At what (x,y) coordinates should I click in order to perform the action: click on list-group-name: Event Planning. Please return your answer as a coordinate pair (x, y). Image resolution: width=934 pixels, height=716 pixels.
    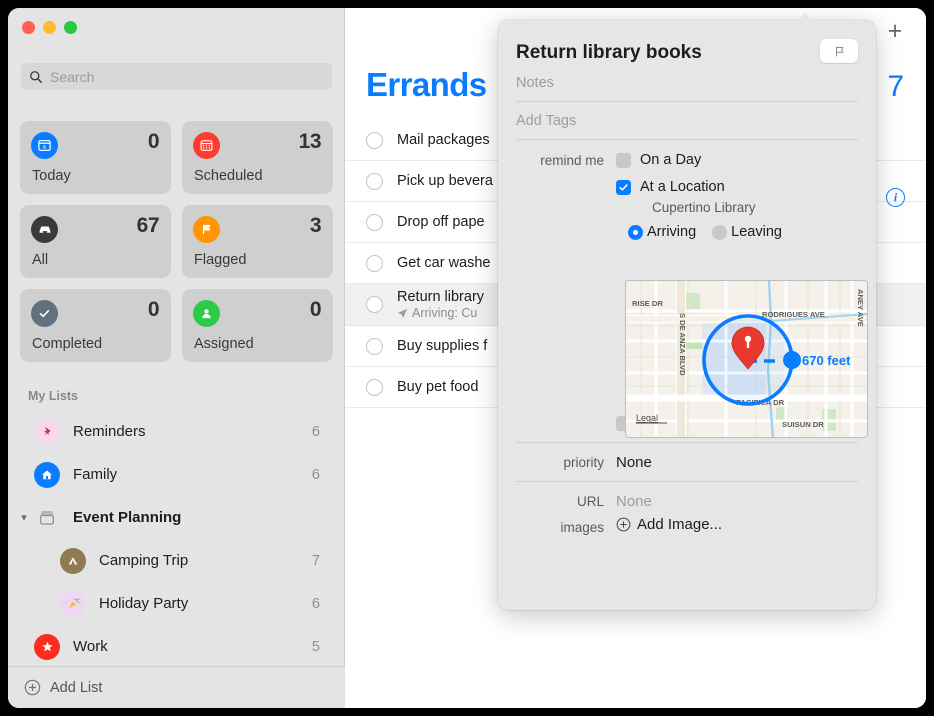
    Looking at the image, I should click on (127, 517).